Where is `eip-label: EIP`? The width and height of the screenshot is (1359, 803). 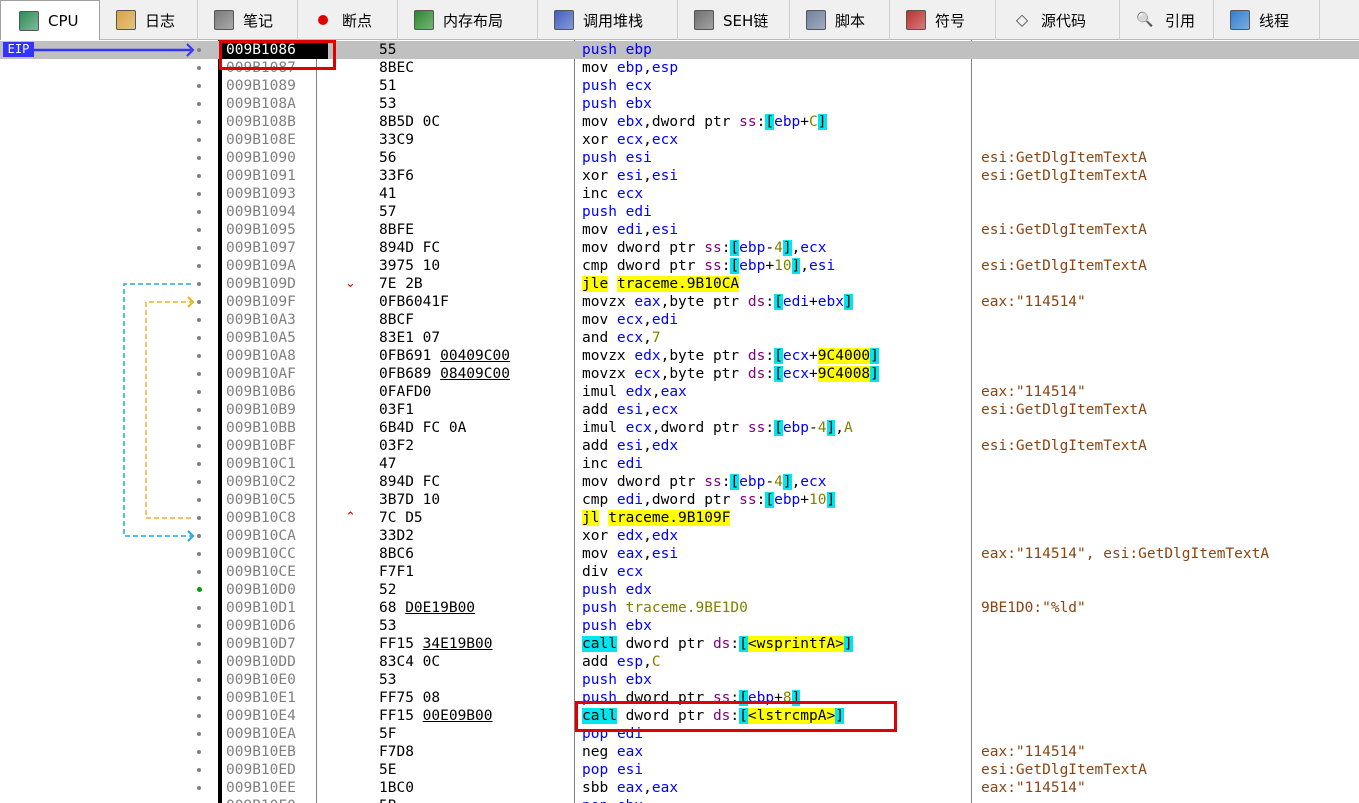 eip-label: EIP is located at coordinates (18, 49).